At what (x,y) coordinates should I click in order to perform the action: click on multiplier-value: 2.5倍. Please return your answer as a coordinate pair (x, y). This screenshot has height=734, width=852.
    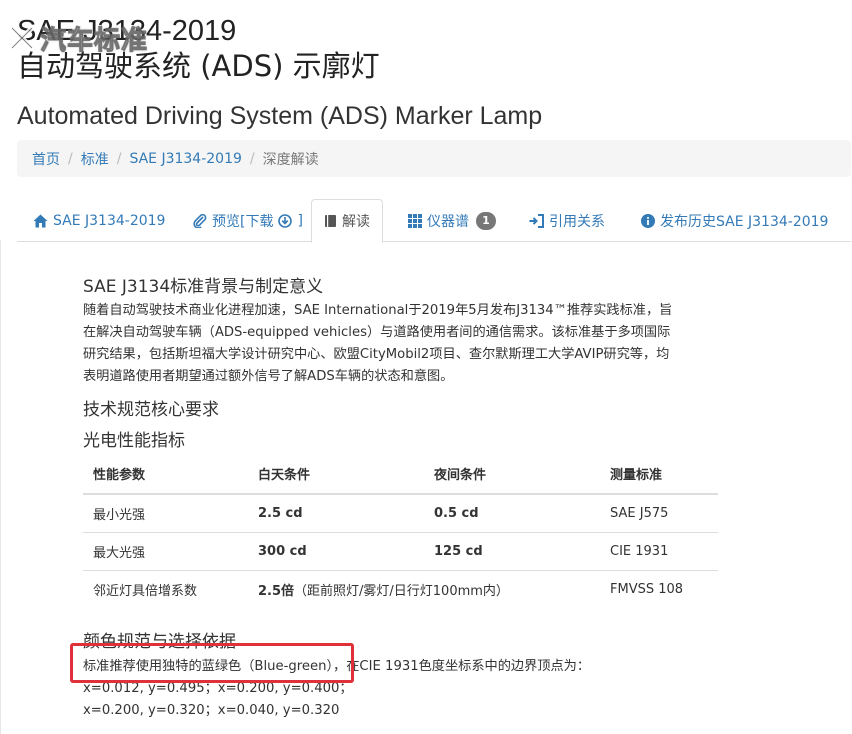
    Looking at the image, I should click on (276, 591).